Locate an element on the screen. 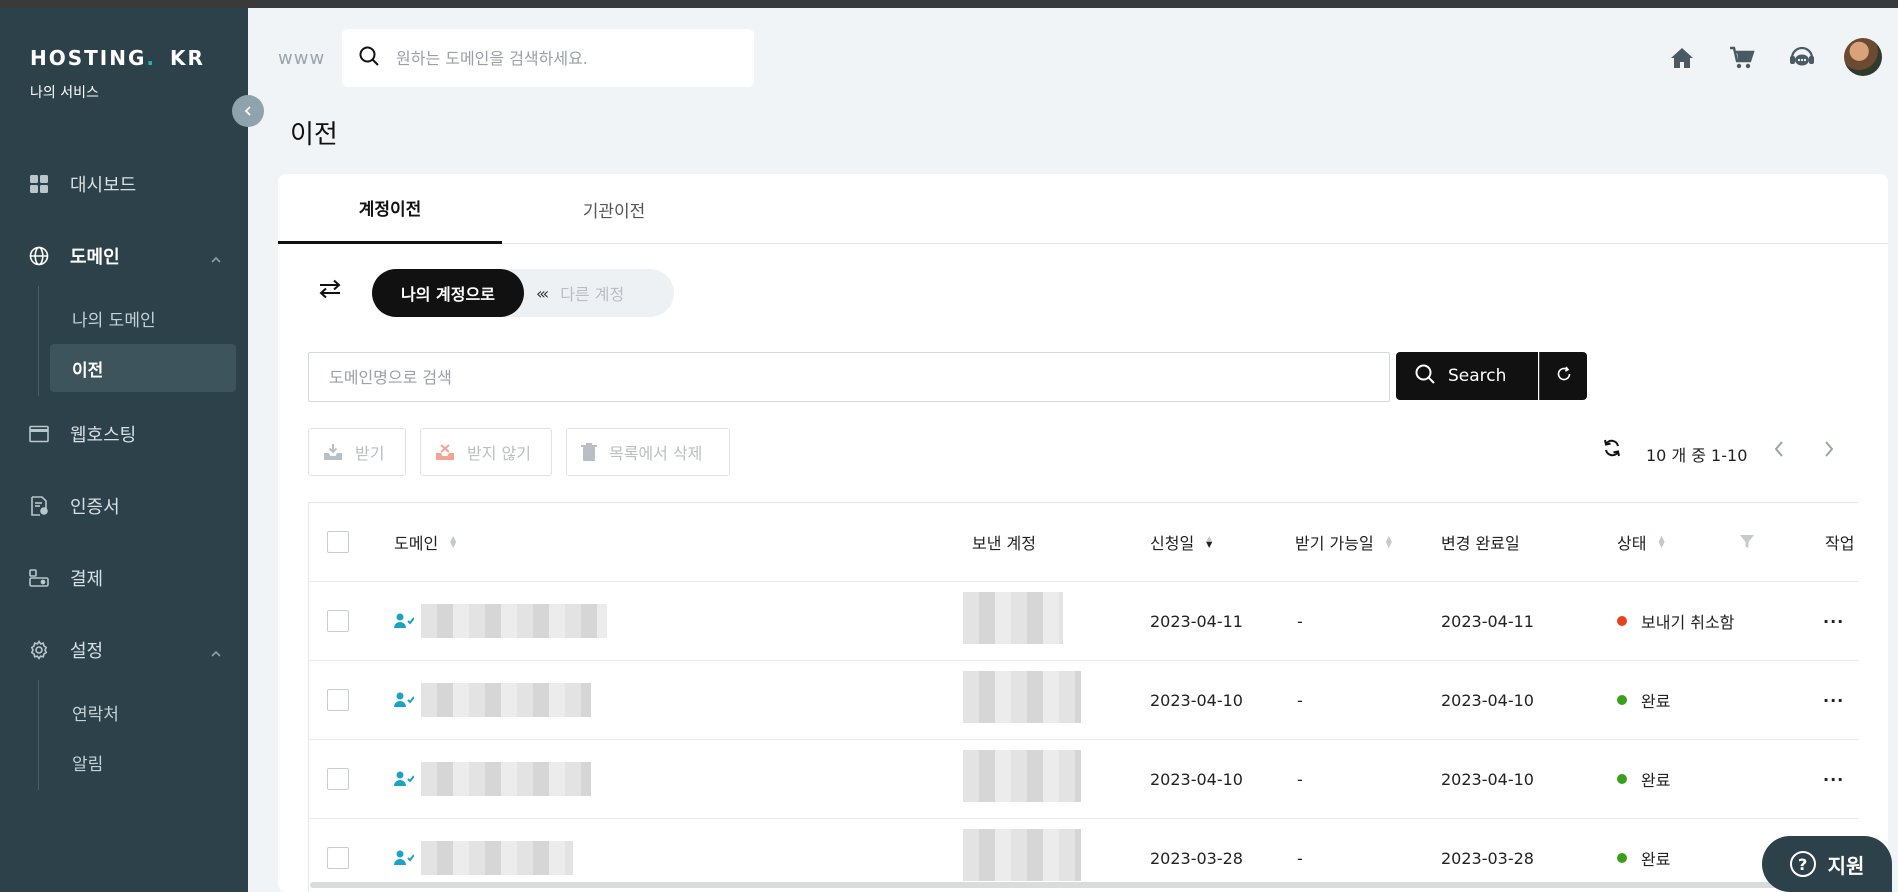 This screenshot has height=892, width=1898. table-row: 2023-04-11 - 2023-04-11 보내기 취소함 ··· is located at coordinates (1084, 620).